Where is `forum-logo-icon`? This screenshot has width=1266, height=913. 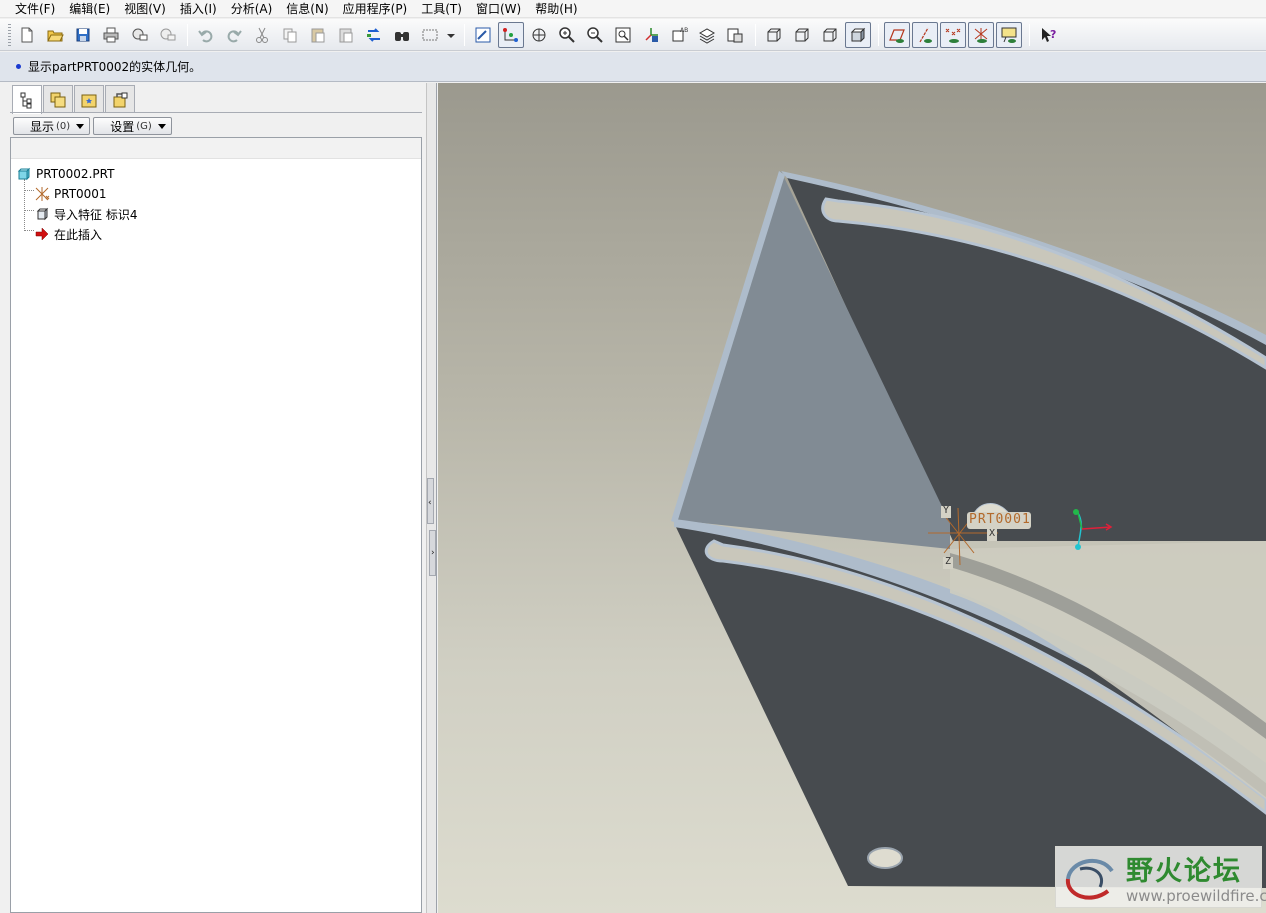
forum-logo-icon is located at coordinates (1089, 879).